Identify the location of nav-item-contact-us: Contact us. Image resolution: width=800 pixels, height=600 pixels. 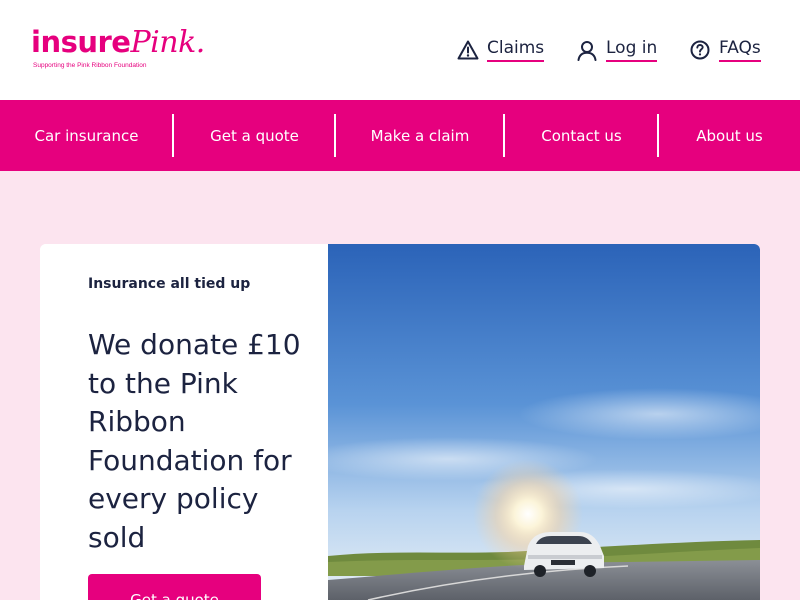
(581, 135).